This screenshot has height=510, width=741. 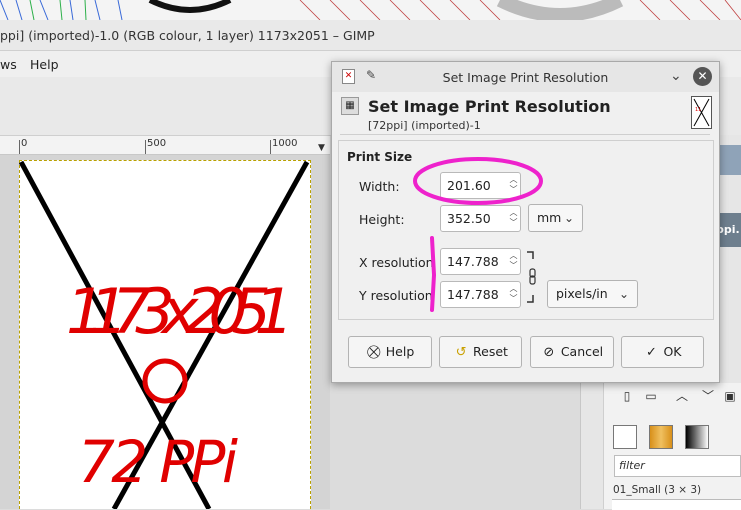 What do you see at coordinates (730, 396) in the screenshot?
I see `save-icon: ▣` at bounding box center [730, 396].